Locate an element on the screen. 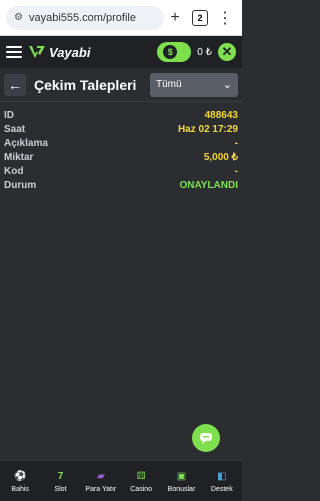 Image resolution: width=320 pixels, height=501 pixels. nav-bahis: ⚽ Bahis is located at coordinates (20, 481).